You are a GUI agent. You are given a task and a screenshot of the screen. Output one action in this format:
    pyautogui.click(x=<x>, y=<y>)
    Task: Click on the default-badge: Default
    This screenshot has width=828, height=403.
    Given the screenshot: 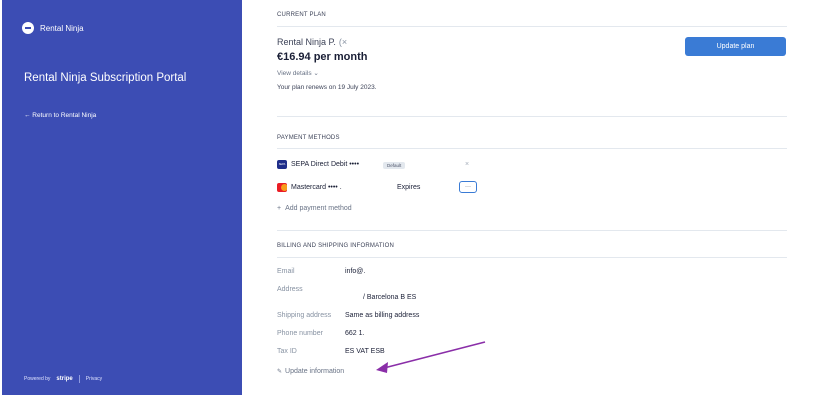 What is the action you would take?
    pyautogui.click(x=394, y=165)
    